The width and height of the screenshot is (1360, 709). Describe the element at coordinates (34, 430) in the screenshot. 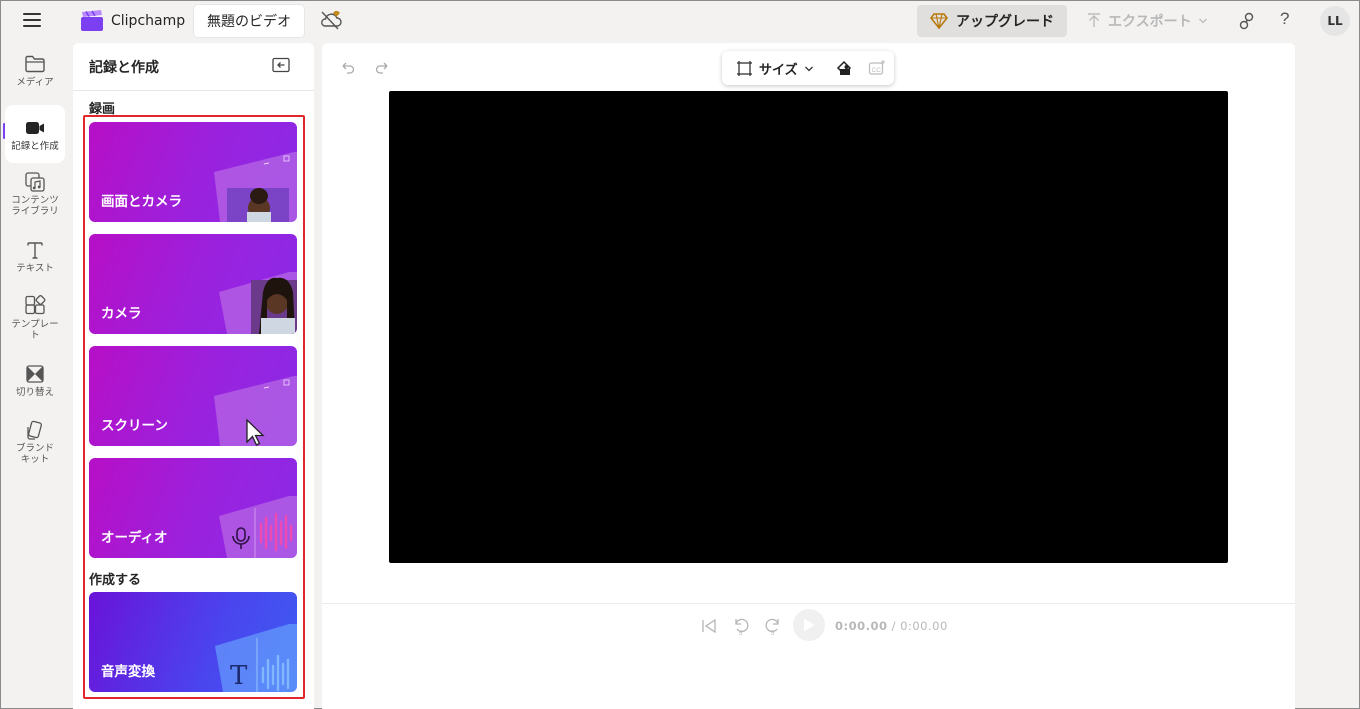

I see `brand-kit-icon` at that location.